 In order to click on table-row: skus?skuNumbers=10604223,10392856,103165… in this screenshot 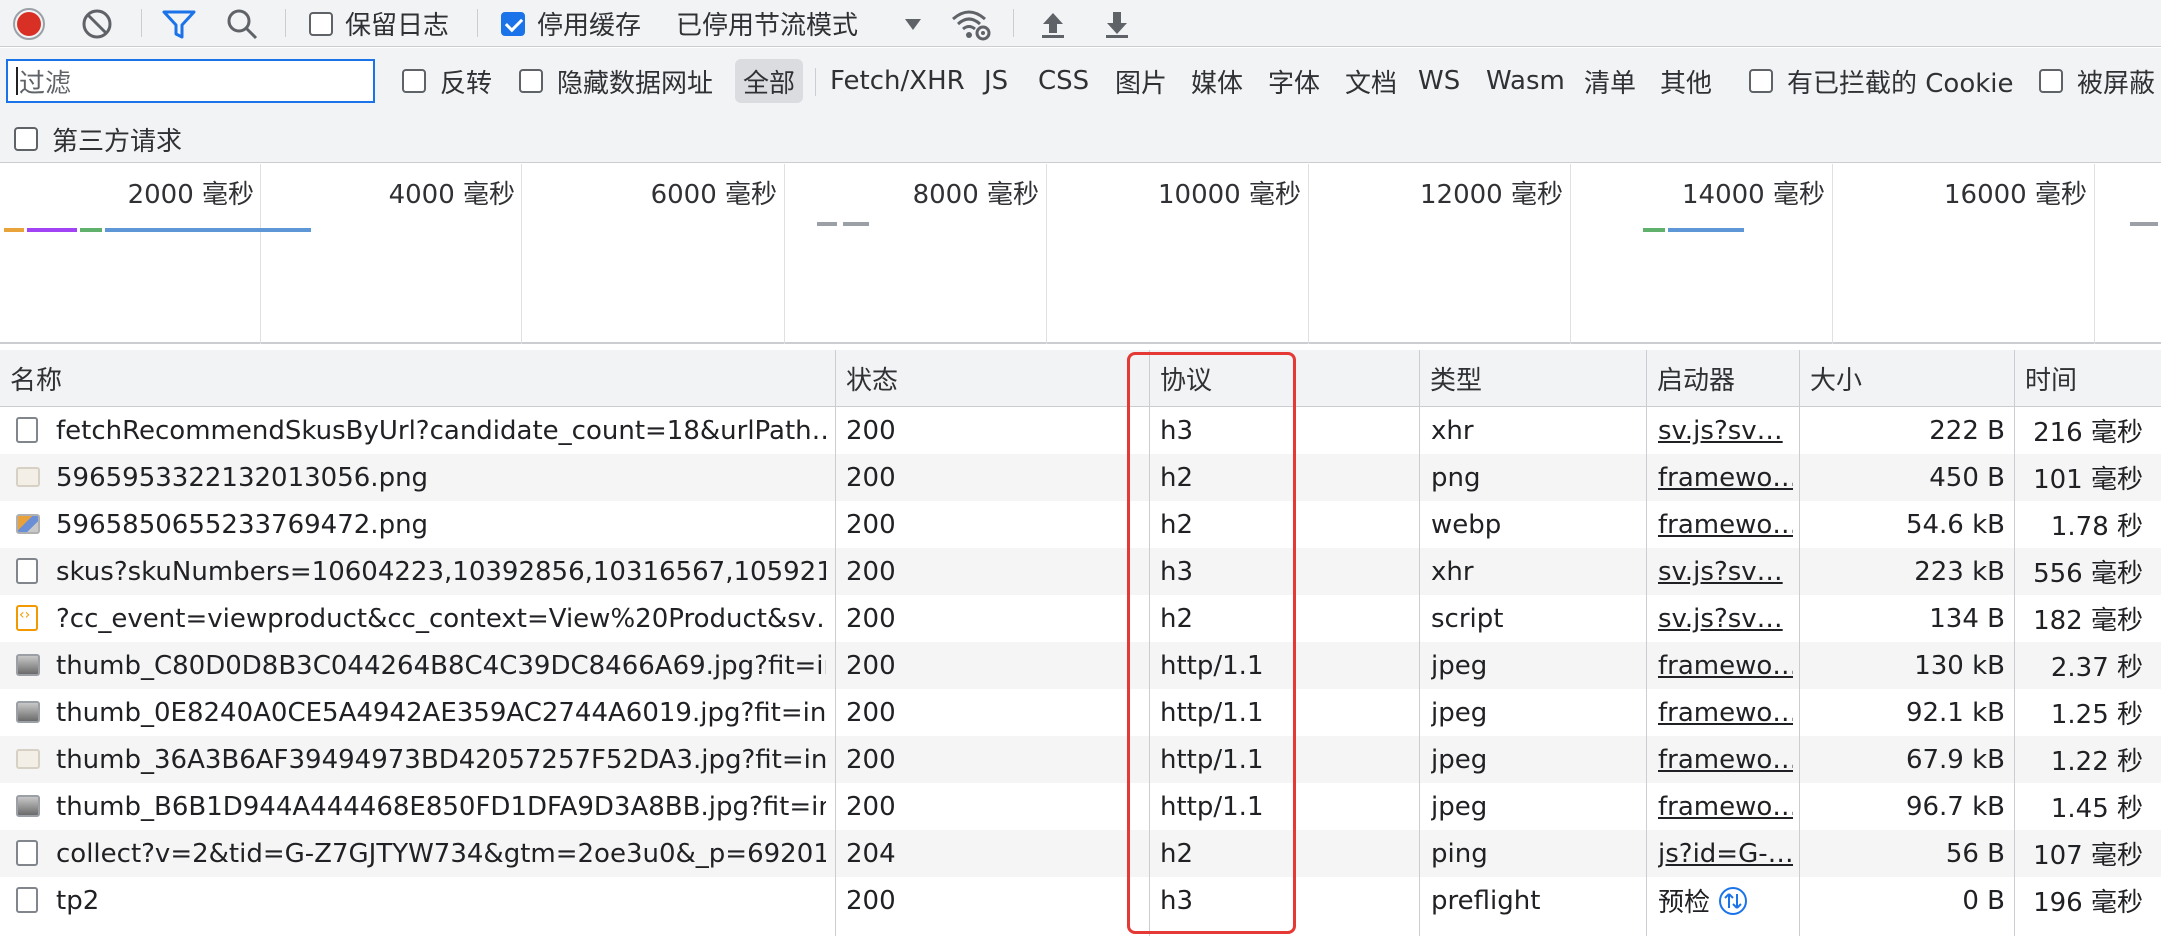, I will do `click(1080, 571)`.